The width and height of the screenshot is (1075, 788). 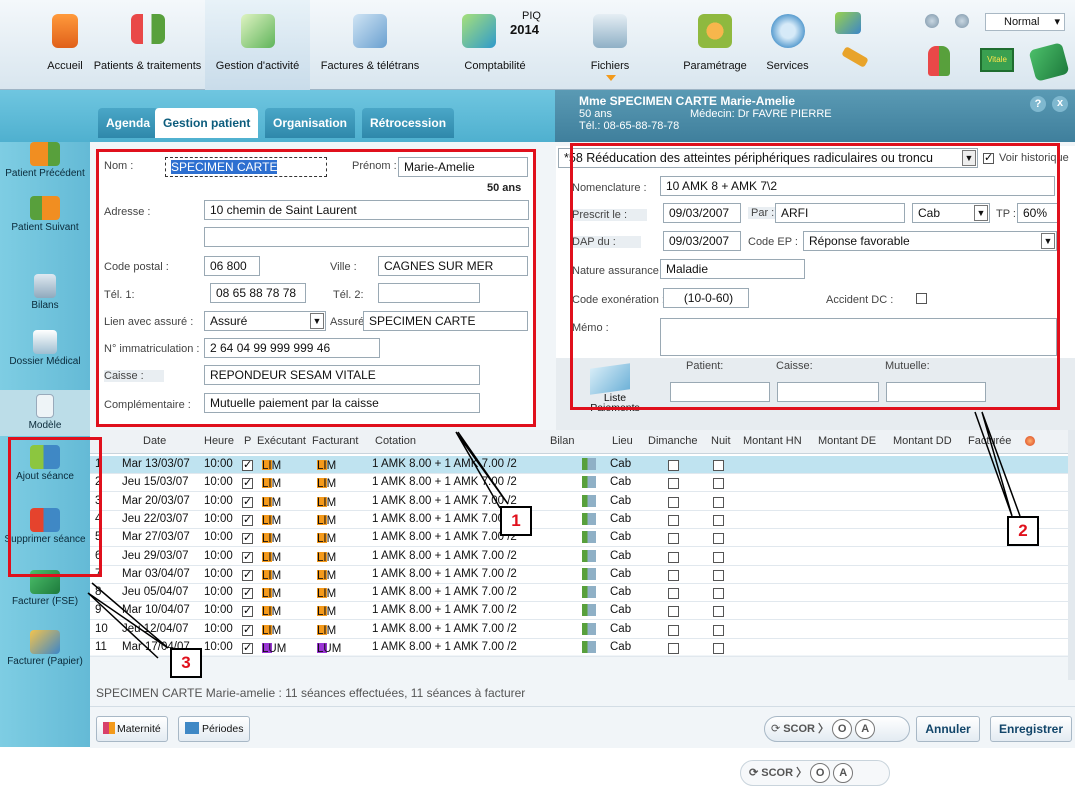 I want to click on callout-3: 3, so click(x=186, y=663).